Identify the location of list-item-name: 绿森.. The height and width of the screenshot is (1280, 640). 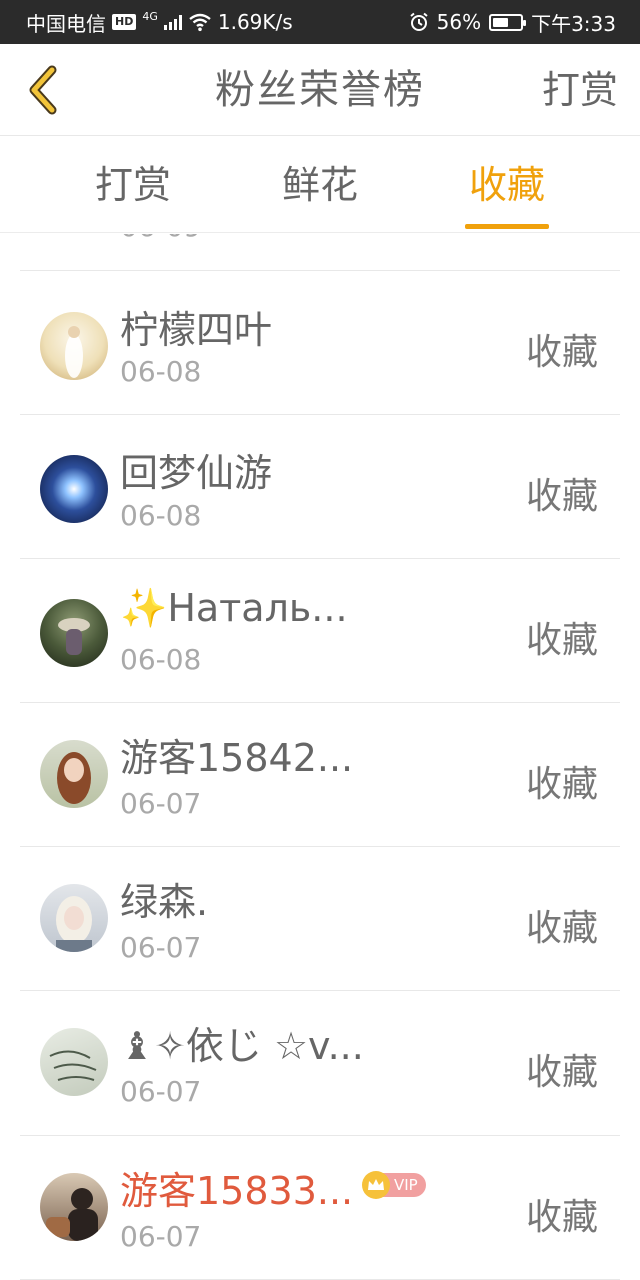
(164, 902).